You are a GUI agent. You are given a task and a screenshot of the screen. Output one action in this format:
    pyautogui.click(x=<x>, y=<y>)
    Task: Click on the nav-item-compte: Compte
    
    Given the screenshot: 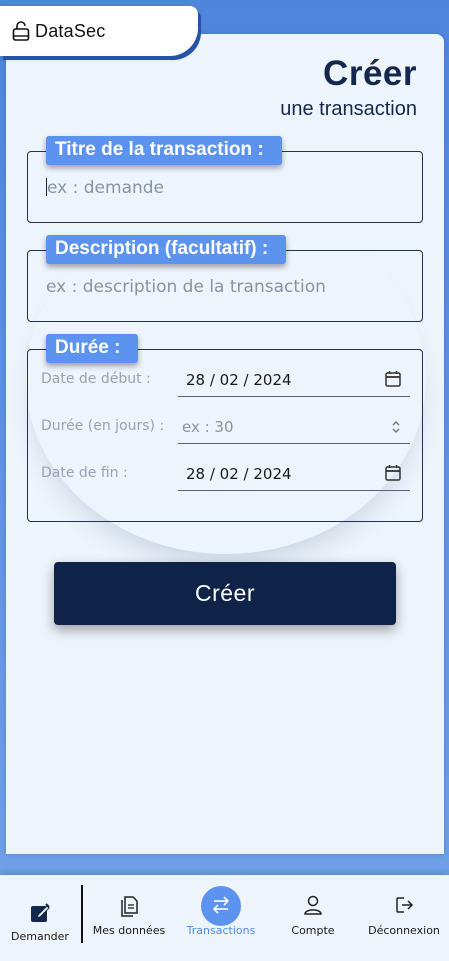 What is the action you would take?
    pyautogui.click(x=313, y=918)
    